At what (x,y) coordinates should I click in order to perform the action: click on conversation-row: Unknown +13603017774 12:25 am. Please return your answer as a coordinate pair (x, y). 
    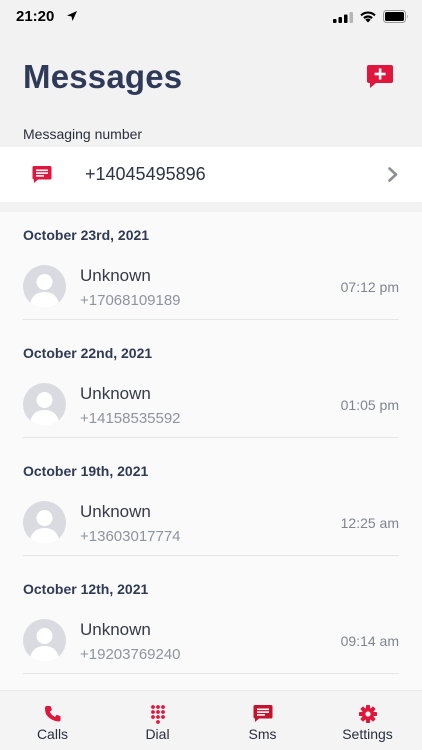
    Looking at the image, I should click on (211, 523).